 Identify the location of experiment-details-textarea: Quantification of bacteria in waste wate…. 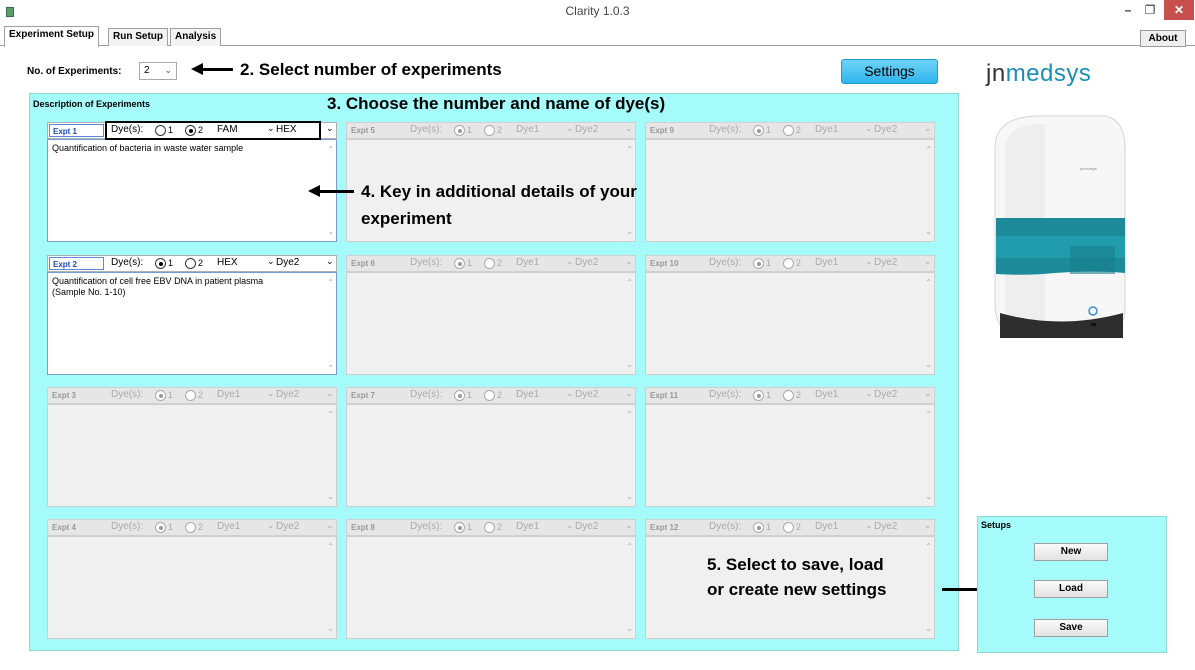
(192, 190).